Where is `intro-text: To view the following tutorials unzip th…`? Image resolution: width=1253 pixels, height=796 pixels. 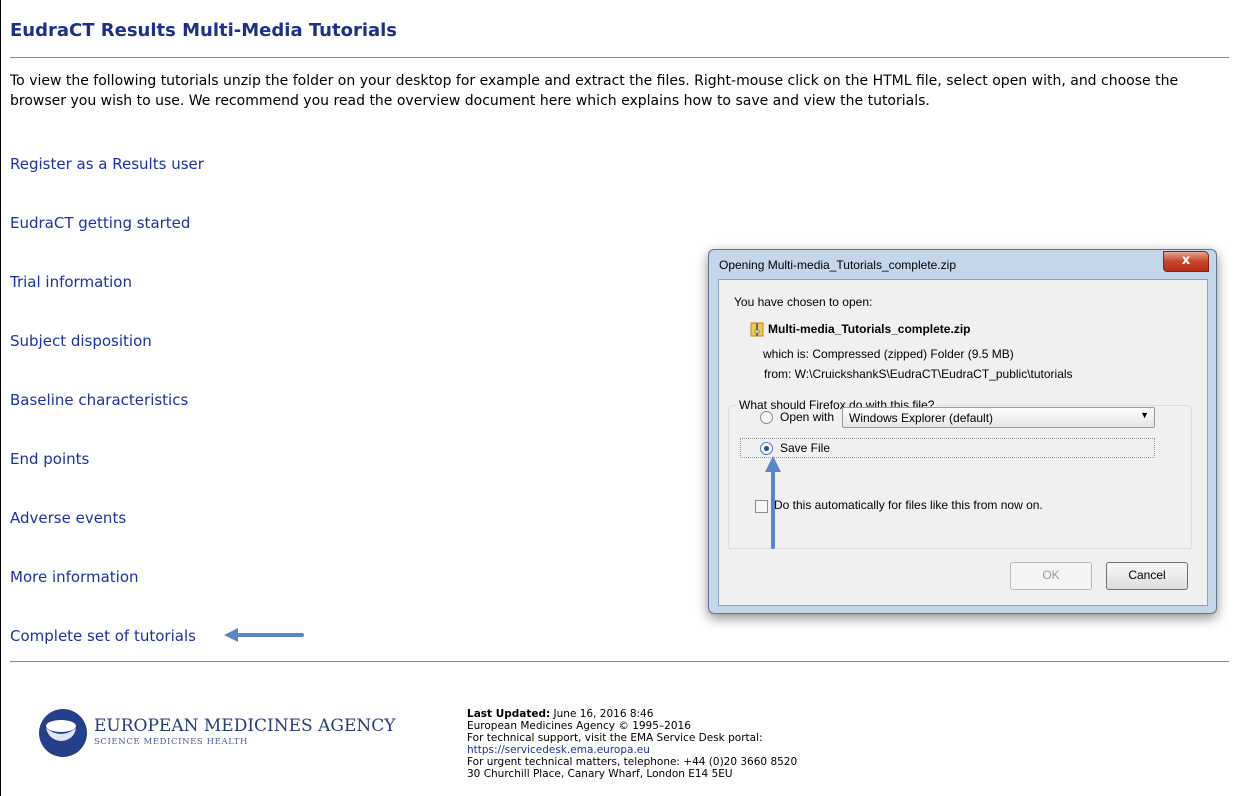
intro-text: To view the following tutorials unzip th… is located at coordinates (594, 91).